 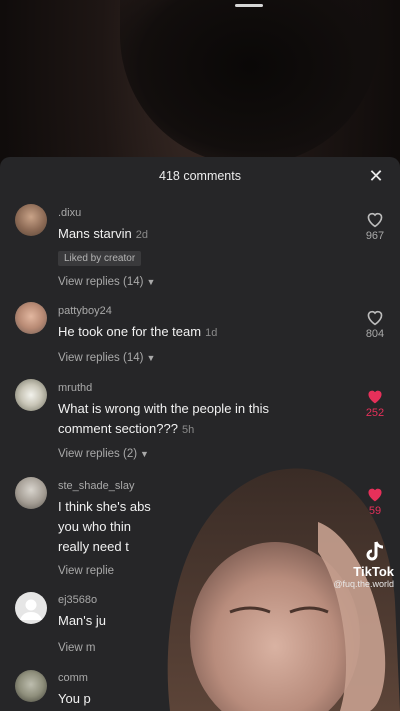 I want to click on view-replies-link: View replies (2) ▼, so click(x=103, y=454).